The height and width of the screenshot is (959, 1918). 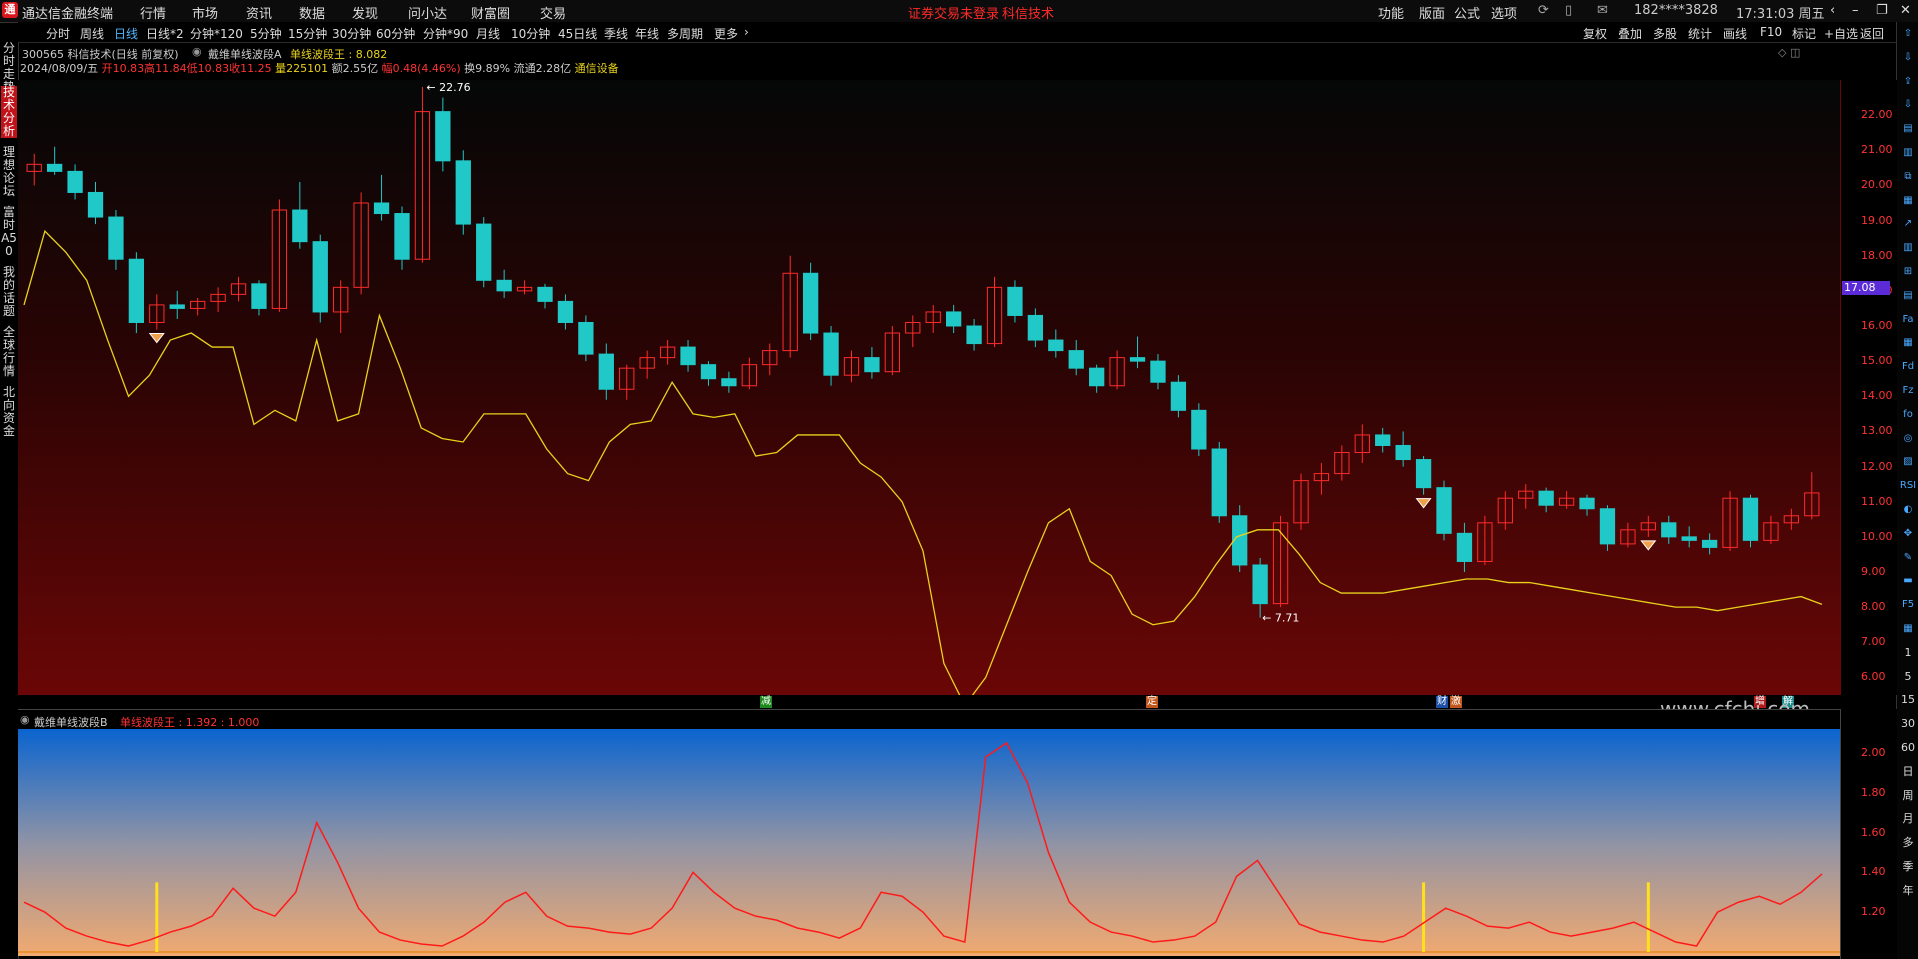 I want to click on indicator-a-toggle-icon: ◉, so click(x=197, y=51).